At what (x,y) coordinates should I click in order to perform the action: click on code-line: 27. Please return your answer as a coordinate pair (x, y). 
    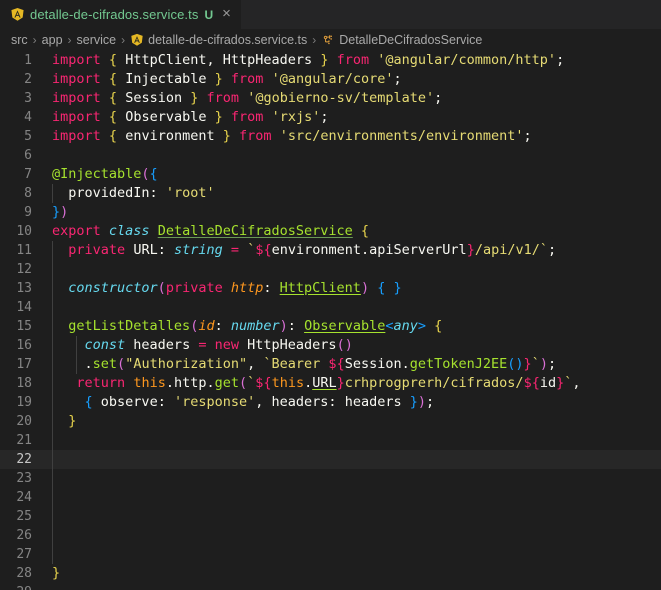
    Looking at the image, I should click on (330, 554).